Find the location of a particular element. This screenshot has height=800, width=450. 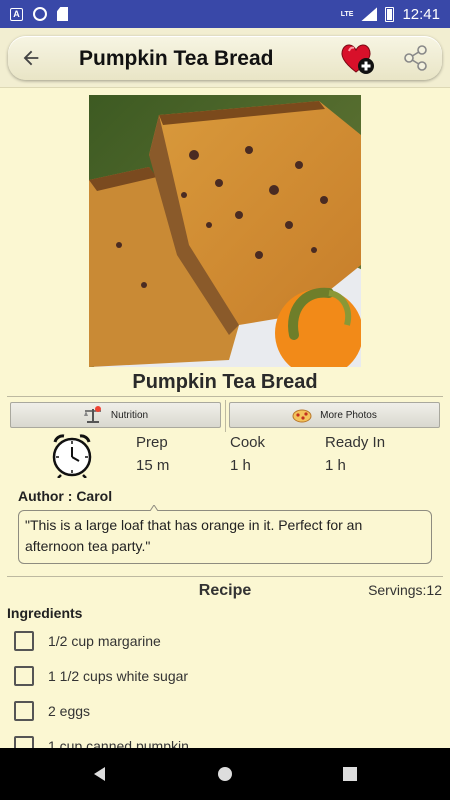

arrow-left-icon is located at coordinates (31, 58).